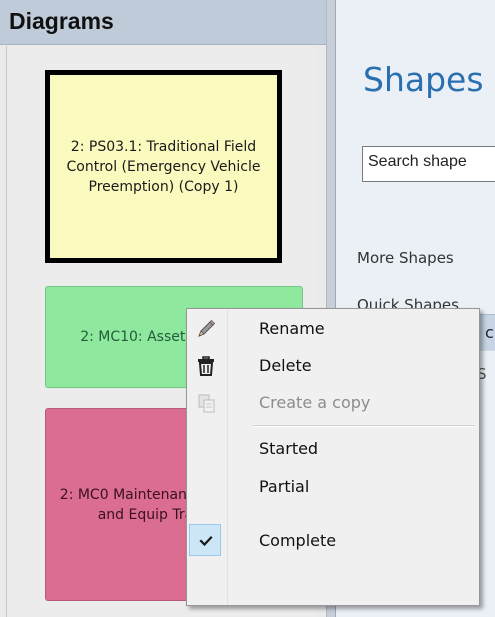 This screenshot has height=617, width=495. Describe the element at coordinates (298, 540) in the screenshot. I see `menu-item-label: Complete` at that location.